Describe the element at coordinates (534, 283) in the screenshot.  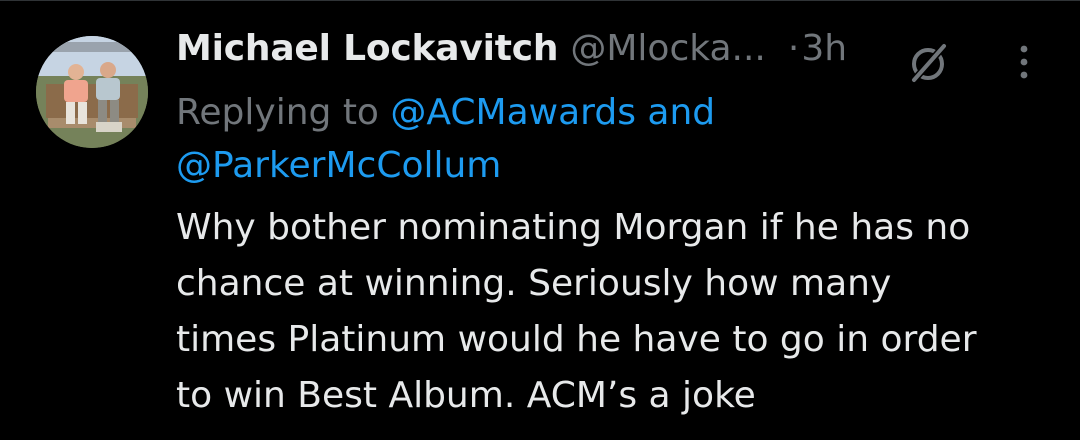
I see `tweet-text-line: chance at winning. Seriously how many` at that location.